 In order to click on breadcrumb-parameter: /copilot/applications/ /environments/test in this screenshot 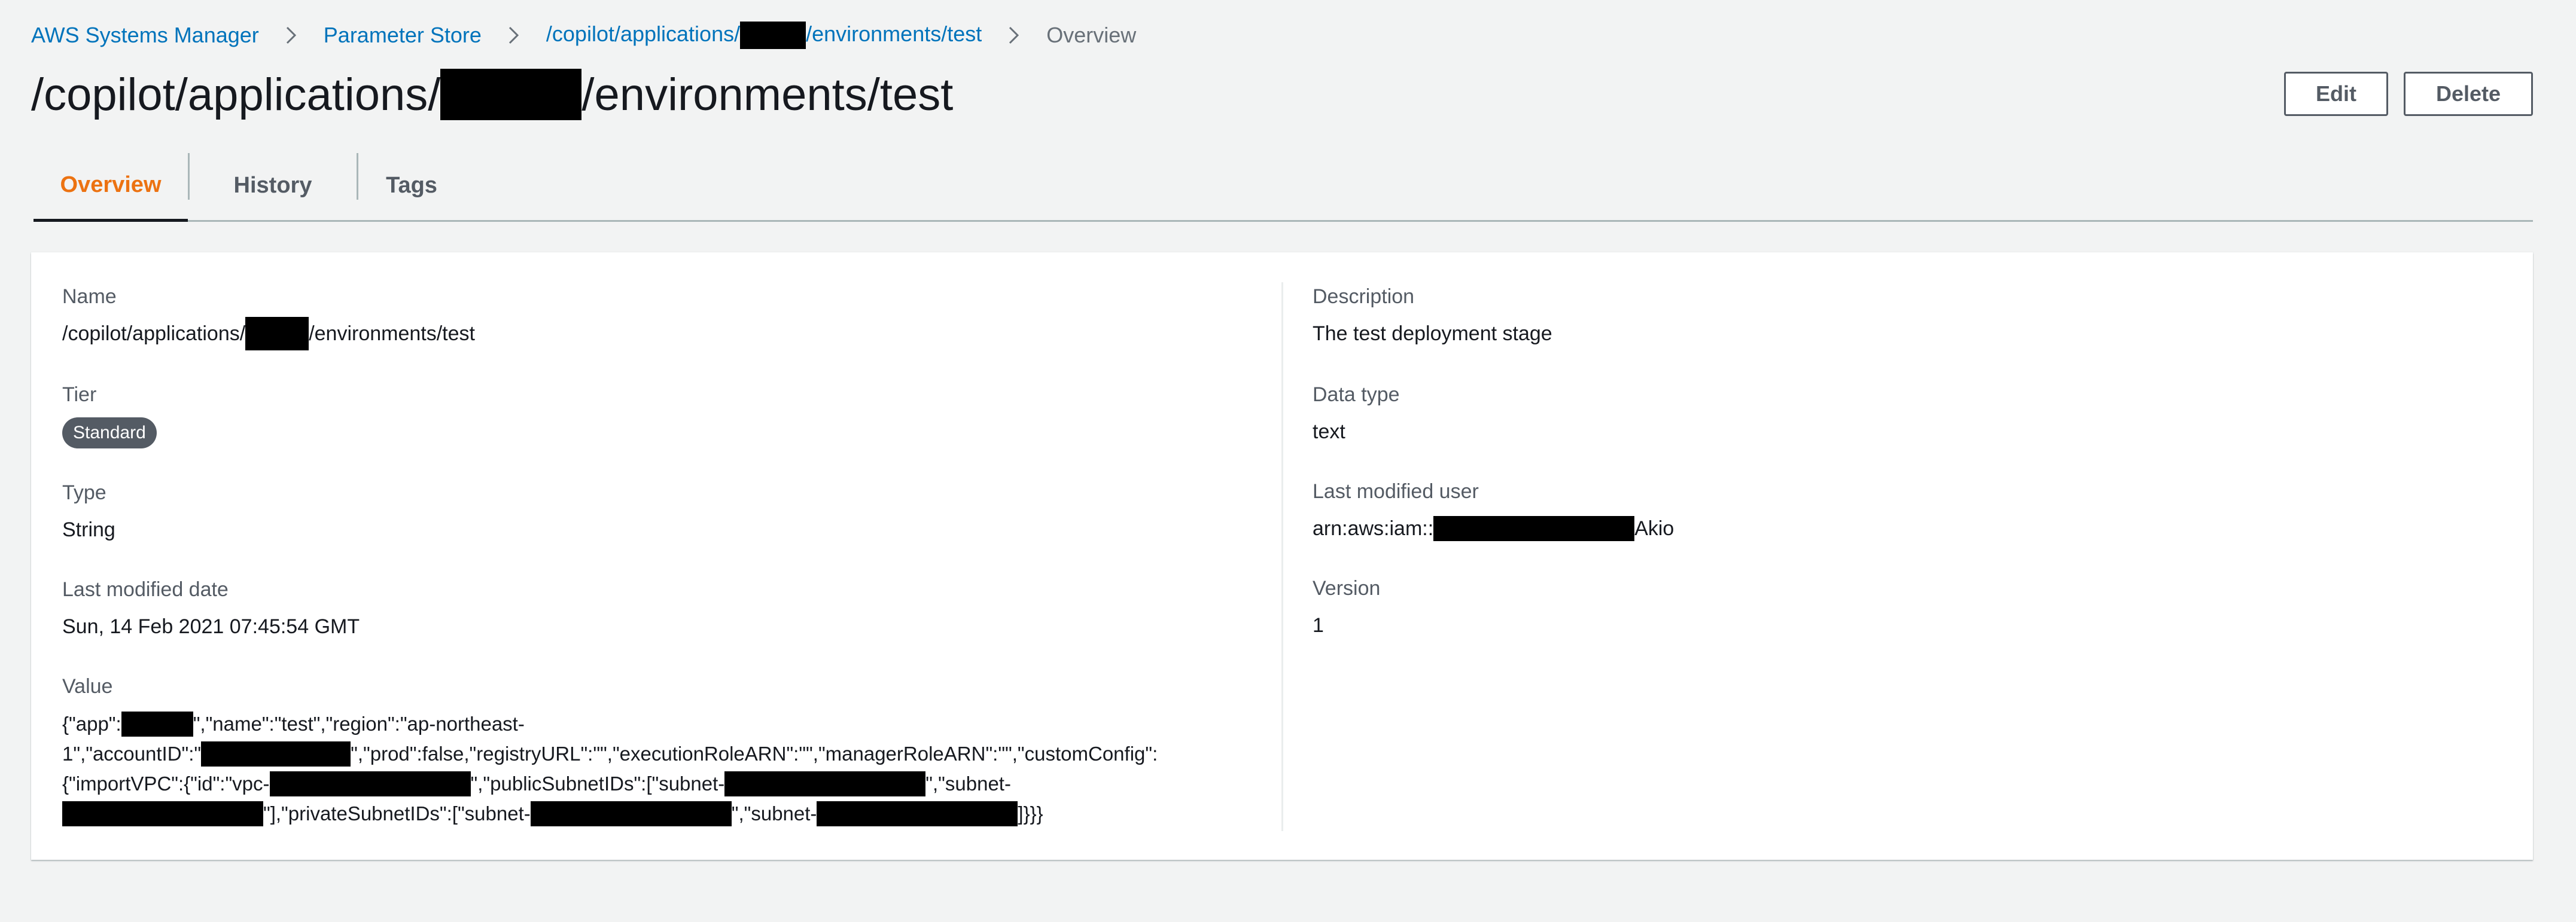, I will do `click(764, 35)`.